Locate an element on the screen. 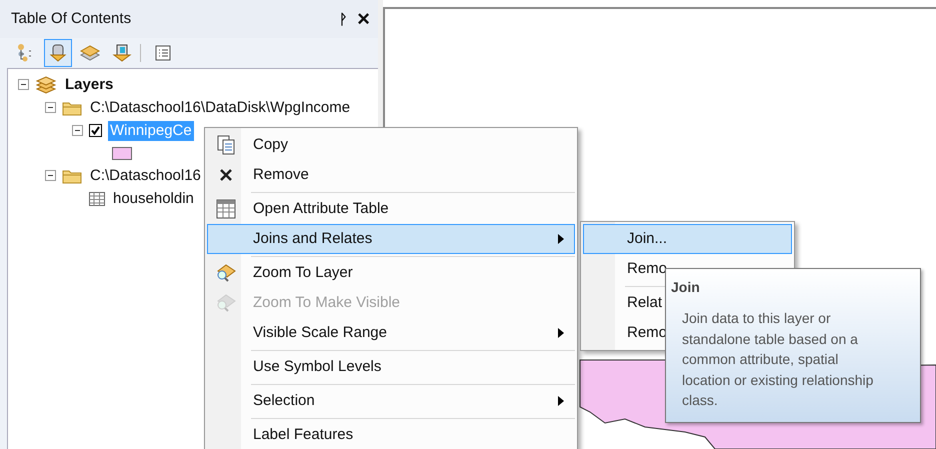 The image size is (936, 449). menu-item: Copy is located at coordinates (391, 145).